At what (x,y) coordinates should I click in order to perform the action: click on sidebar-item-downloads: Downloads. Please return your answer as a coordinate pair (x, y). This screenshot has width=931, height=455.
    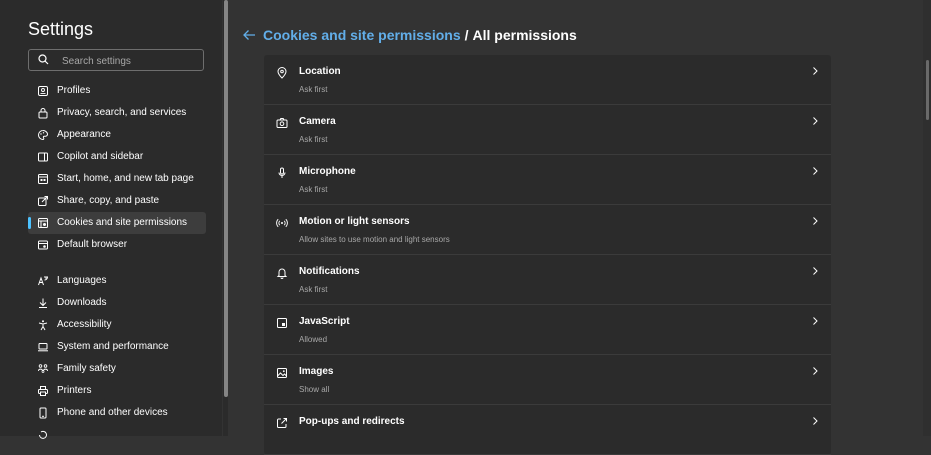
    Looking at the image, I should click on (117, 303).